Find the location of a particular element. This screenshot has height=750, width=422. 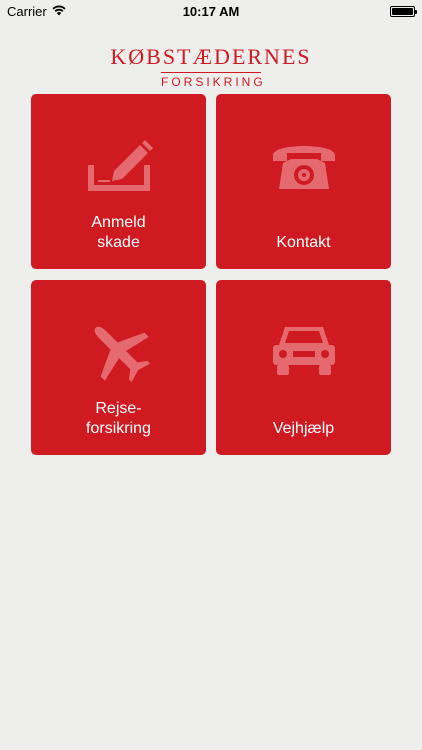

telephone-icon is located at coordinates (303, 165).